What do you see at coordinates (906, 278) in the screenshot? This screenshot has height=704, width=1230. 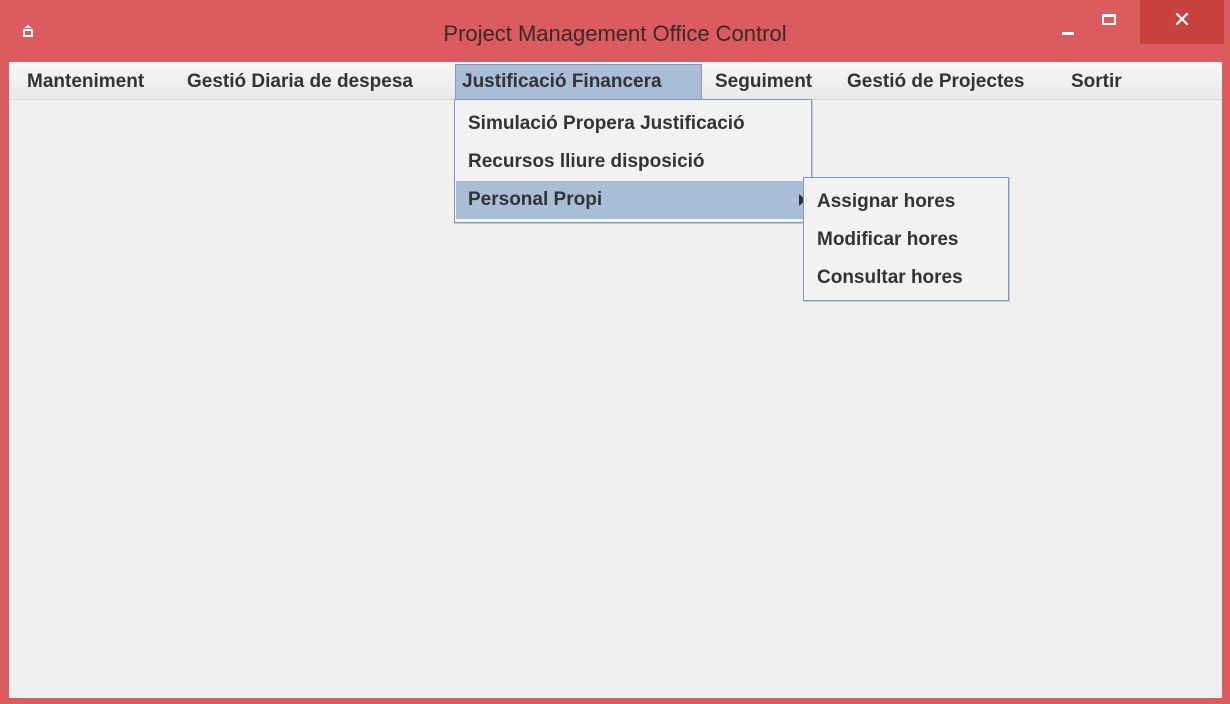 I see `menu-item-consultar-hores: Consultar hores` at bounding box center [906, 278].